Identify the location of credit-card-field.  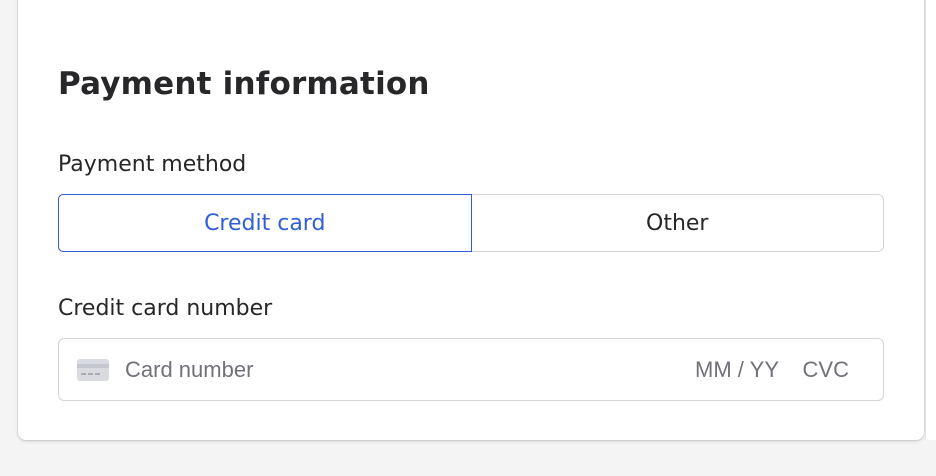
(471, 369).